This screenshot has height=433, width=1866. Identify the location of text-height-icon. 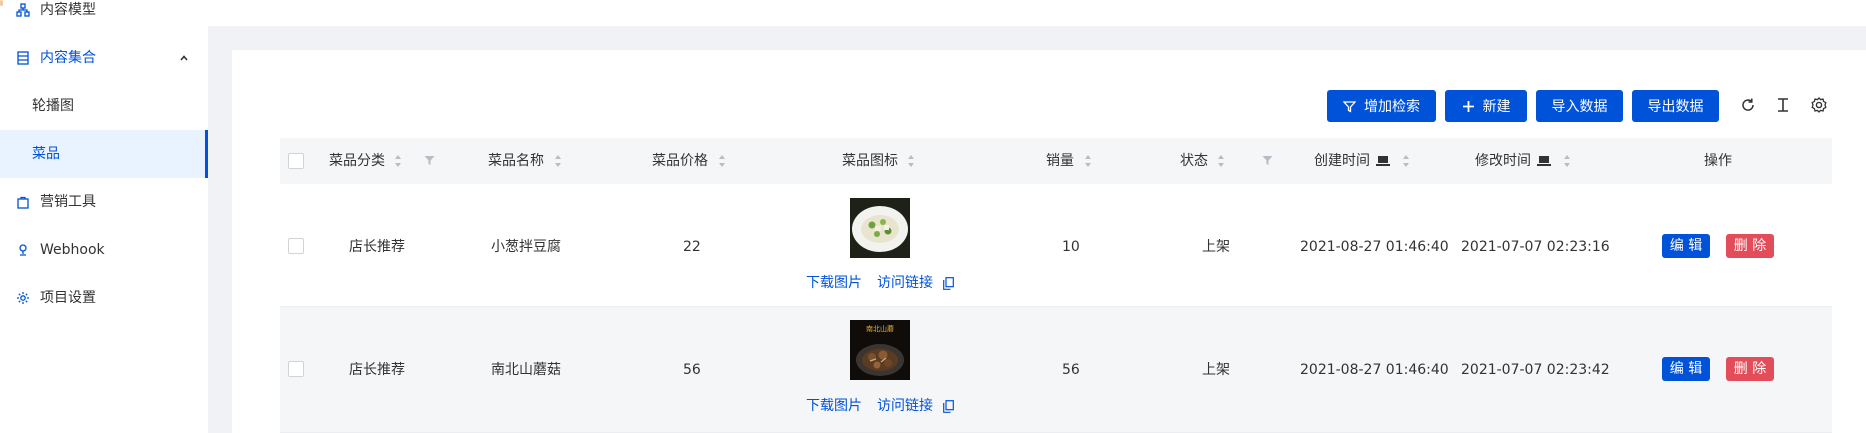
(1783, 105).